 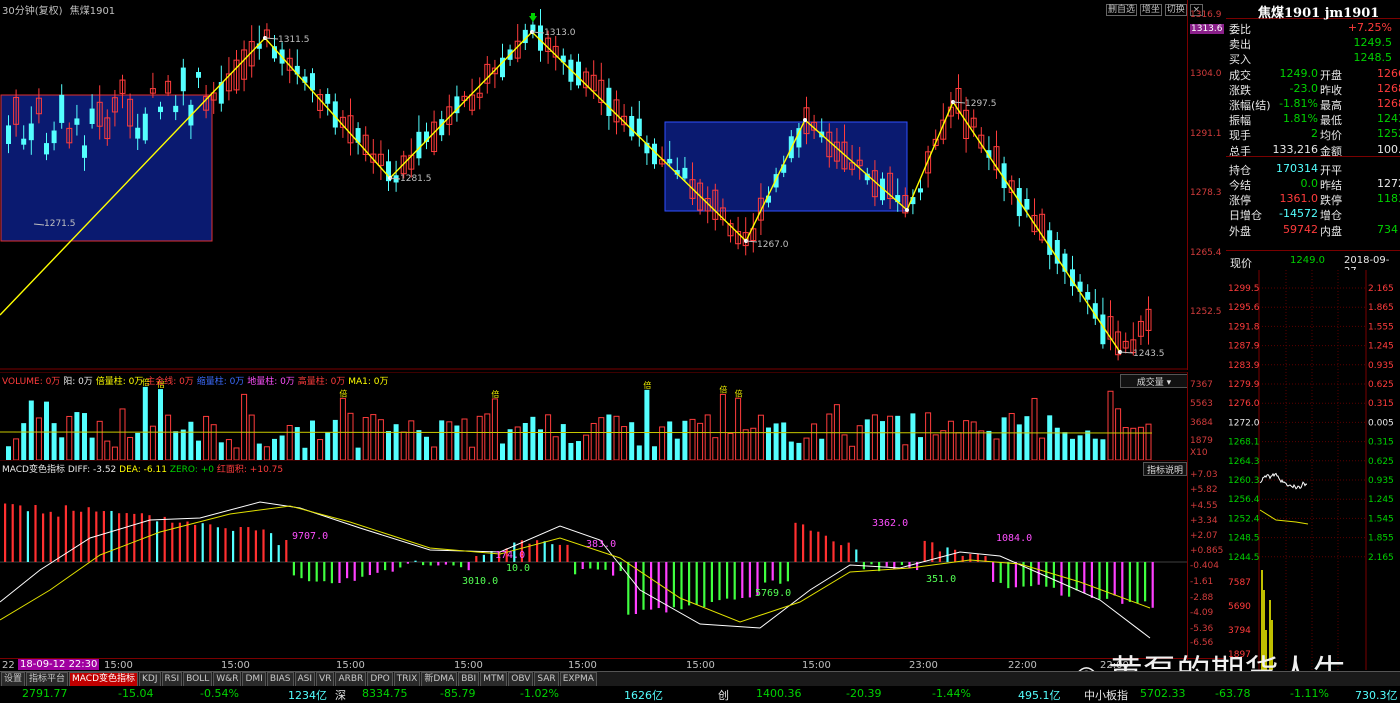 What do you see at coordinates (13, 679) in the screenshot?
I see `indicator-tab: 设置` at bounding box center [13, 679].